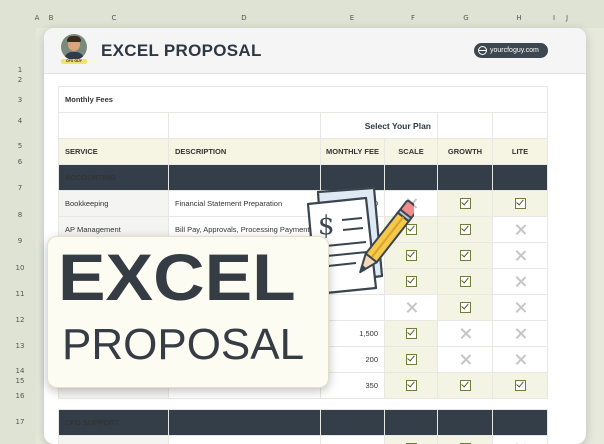 The width and height of the screenshot is (604, 444). What do you see at coordinates (20, 162) in the screenshot?
I see `row-number: 6` at bounding box center [20, 162].